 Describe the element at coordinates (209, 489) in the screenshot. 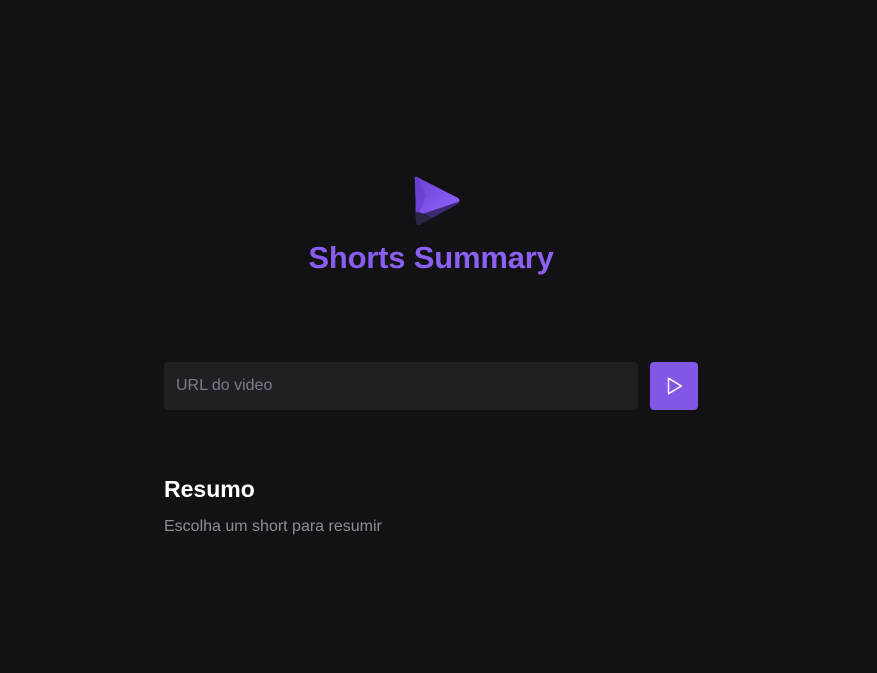

I see `summary-heading: Resumo` at that location.